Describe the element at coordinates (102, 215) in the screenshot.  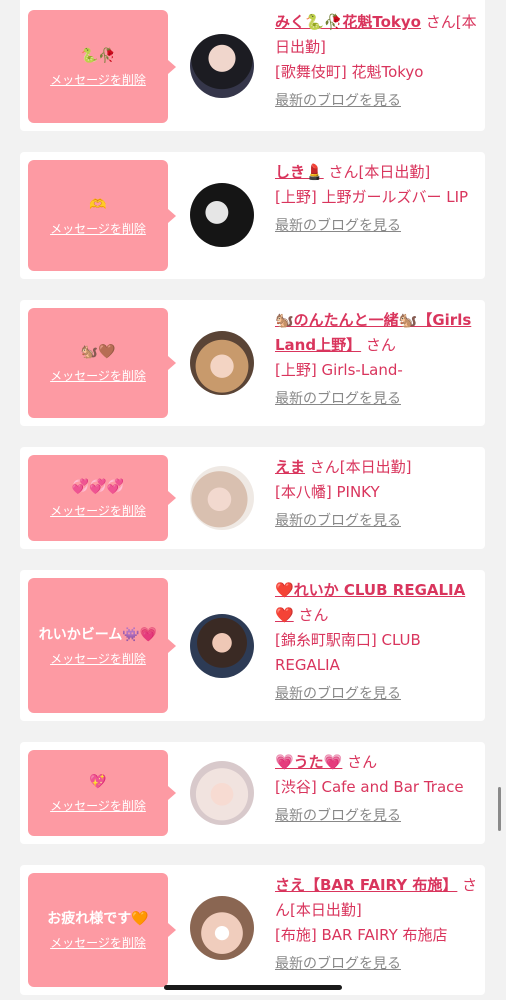
I see `message-bubble: 🫶 メッセージを削除` at that location.